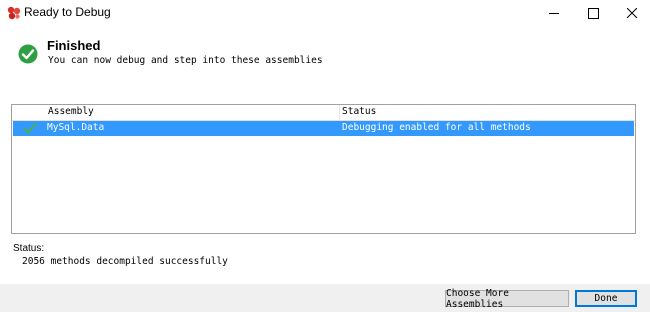 The image size is (650, 312). I want to click on window-title: Ready to Debug, so click(67, 12).